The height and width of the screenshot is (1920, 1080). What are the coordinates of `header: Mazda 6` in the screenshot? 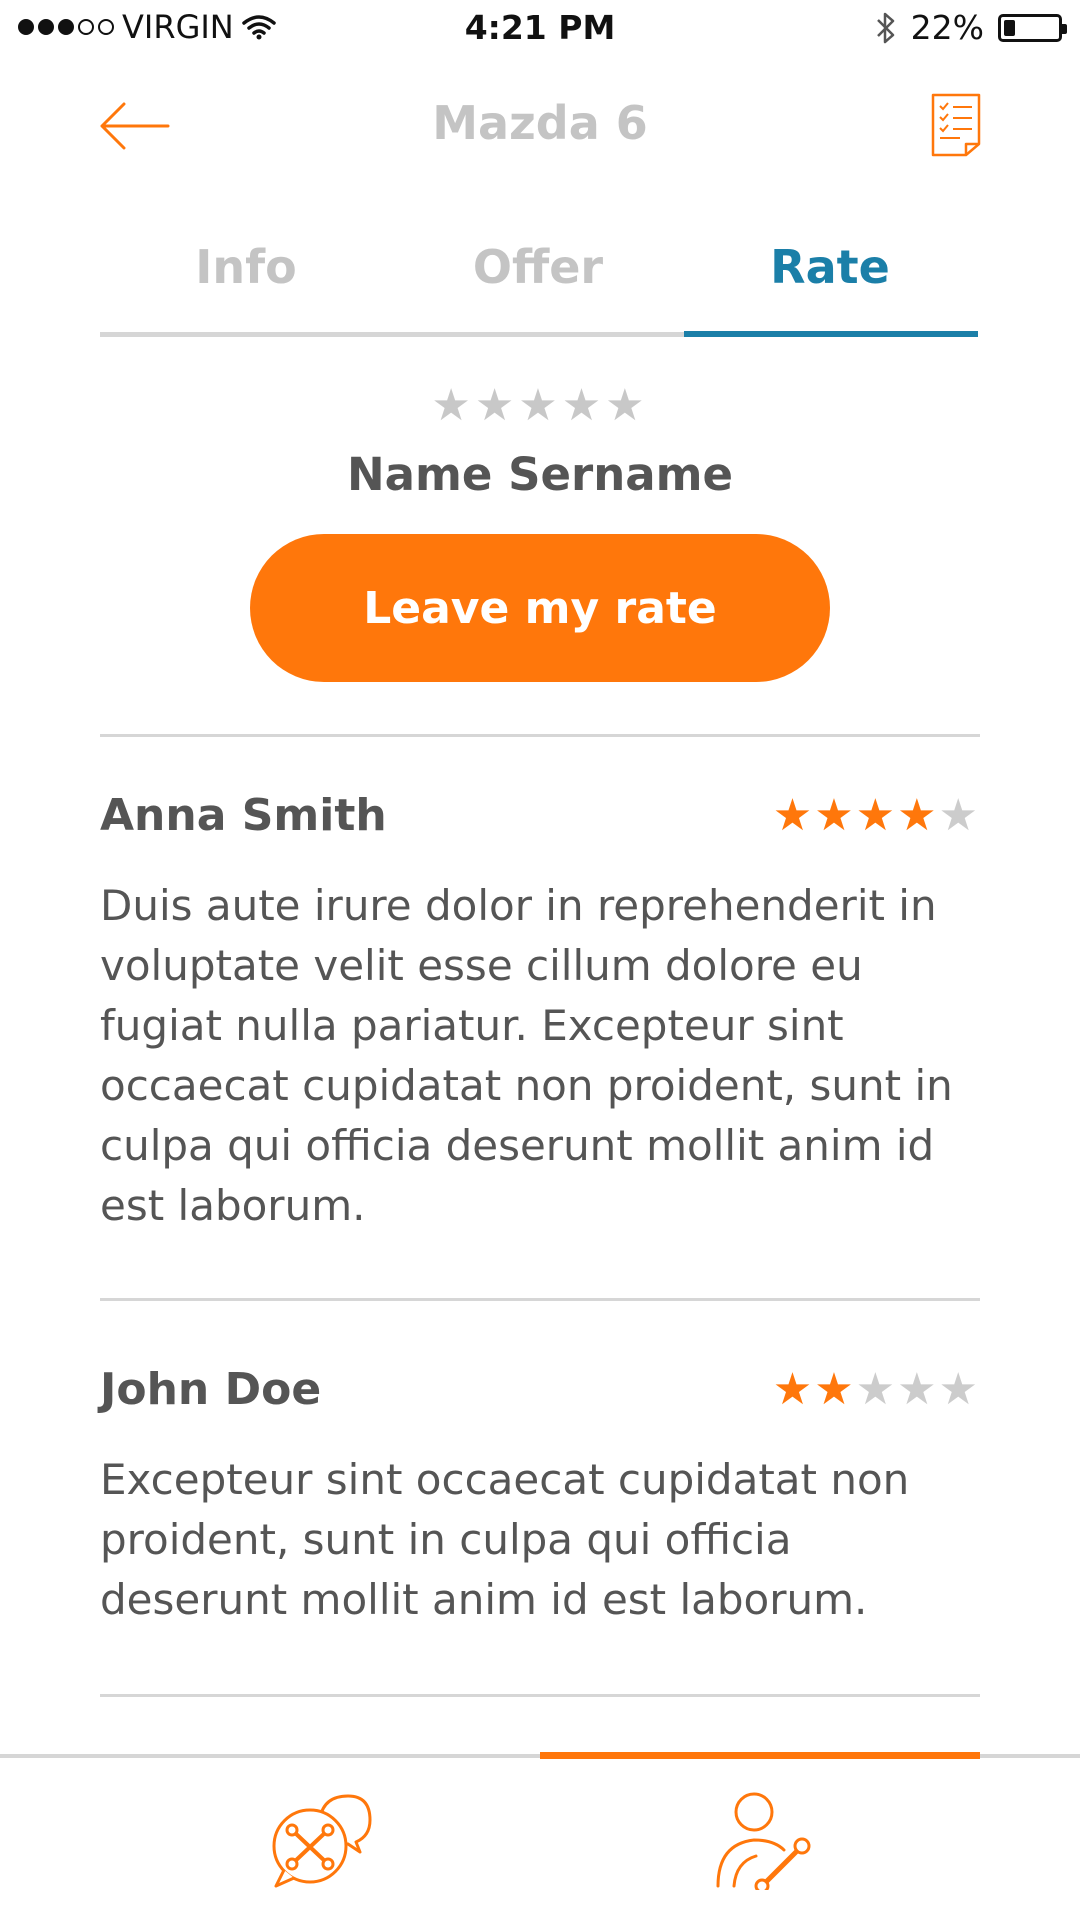 It's located at (540, 123).